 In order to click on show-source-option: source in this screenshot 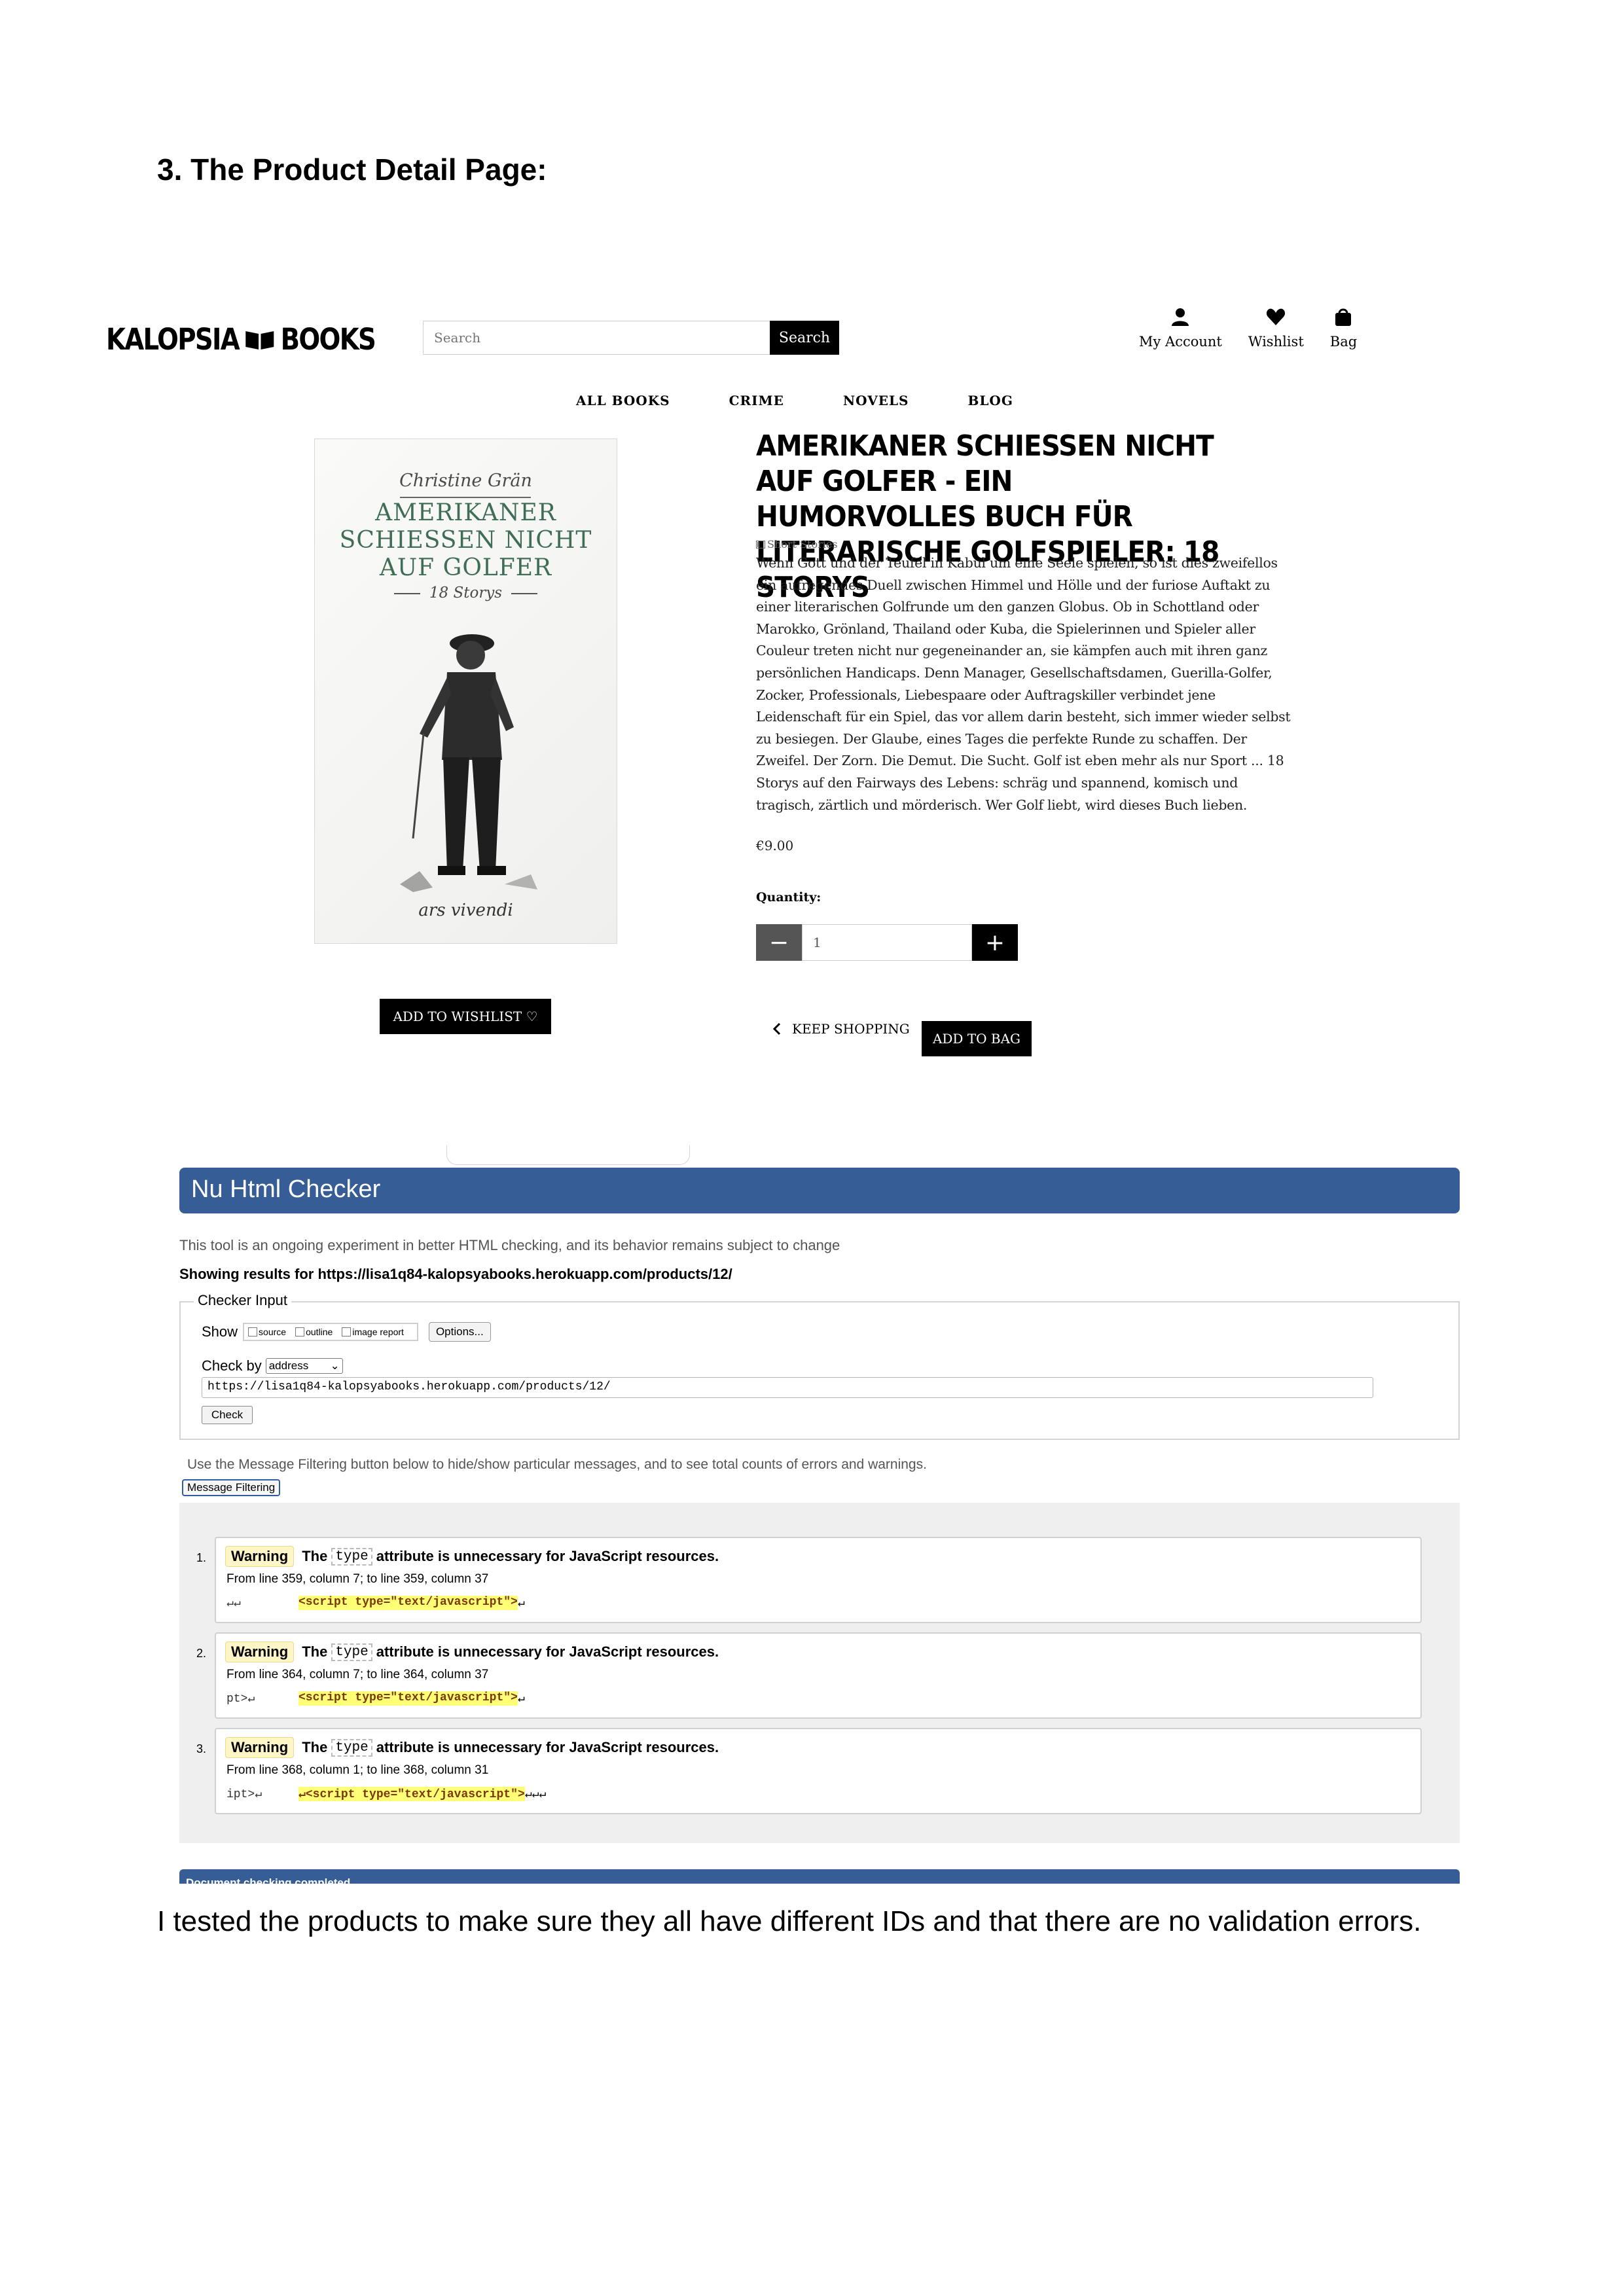, I will do `click(267, 1332)`.